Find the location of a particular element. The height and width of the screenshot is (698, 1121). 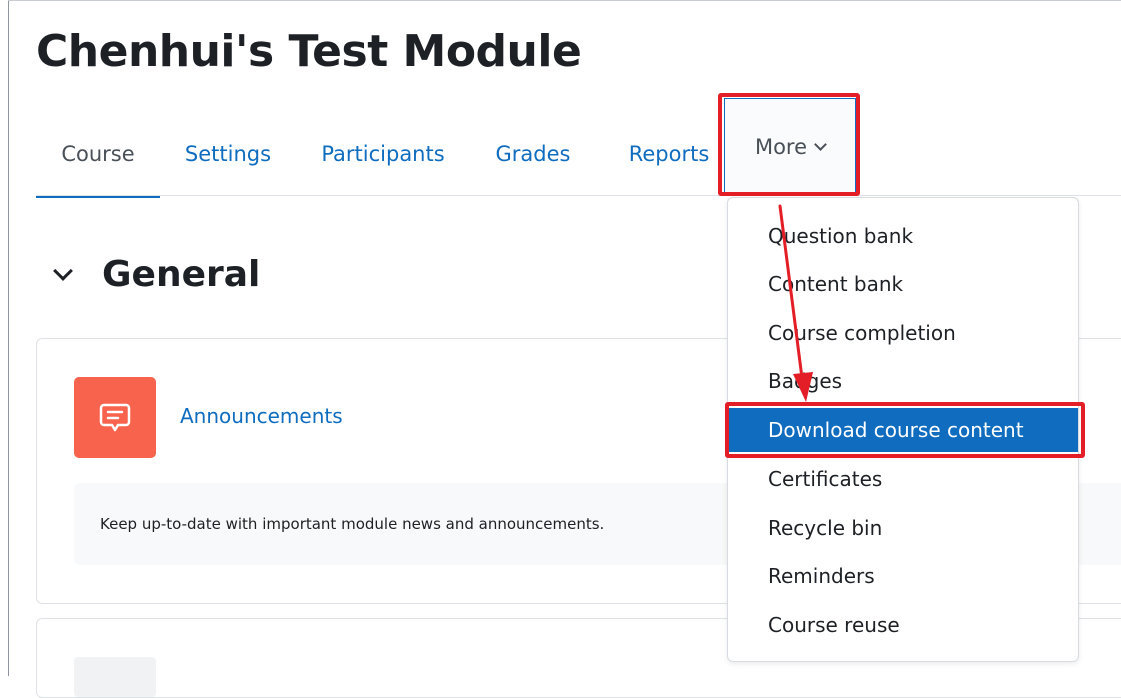

menu-item-reminders: Reminders is located at coordinates (903, 576).